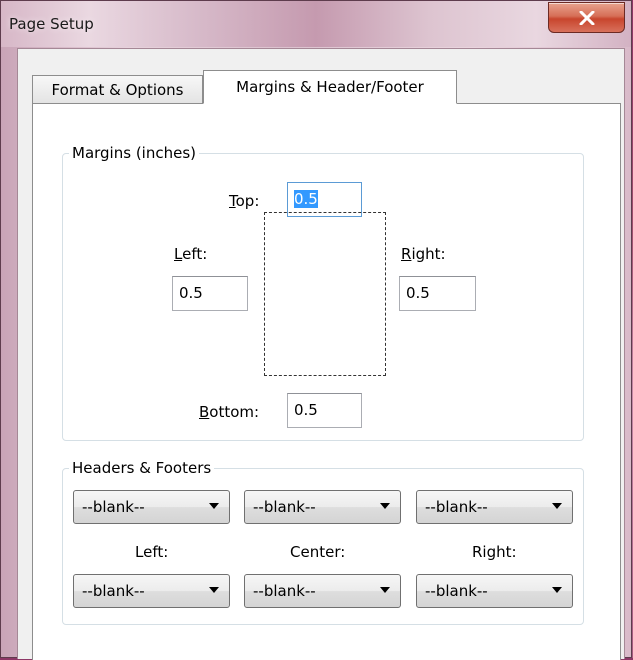  I want to click on bottom-label-text: ottom:, so click(234, 412).